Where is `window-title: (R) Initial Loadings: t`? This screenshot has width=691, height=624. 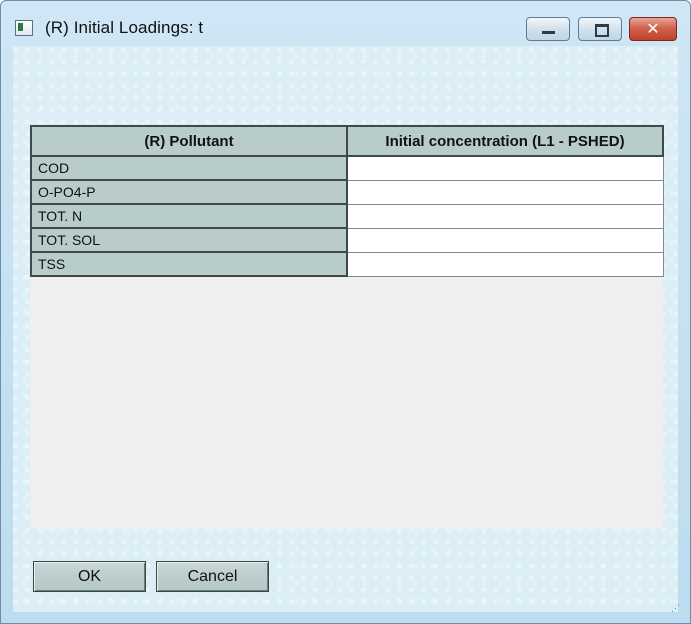 window-title: (R) Initial Loadings: t is located at coordinates (124, 27).